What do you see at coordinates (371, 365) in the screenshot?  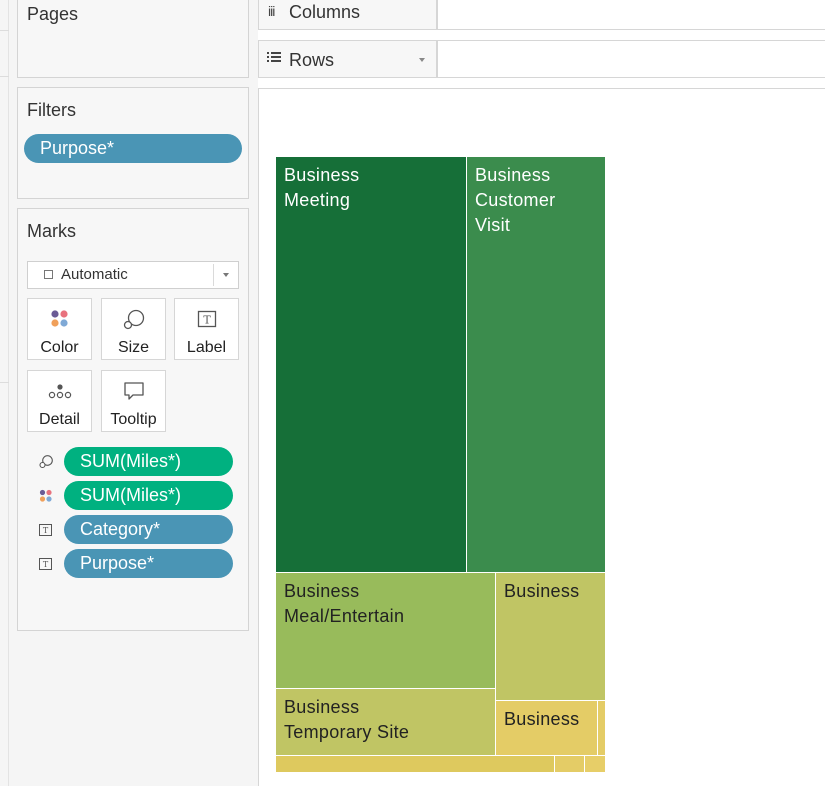 I see `treemap-cell: Business Meeting` at bounding box center [371, 365].